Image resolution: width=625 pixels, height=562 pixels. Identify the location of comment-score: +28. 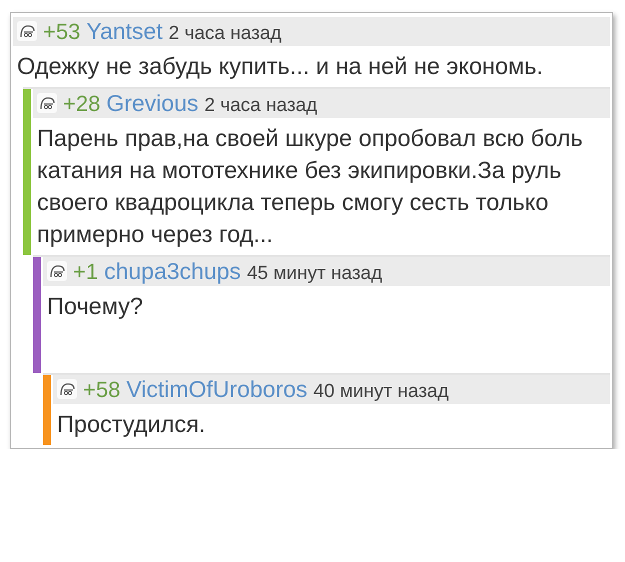
(81, 104).